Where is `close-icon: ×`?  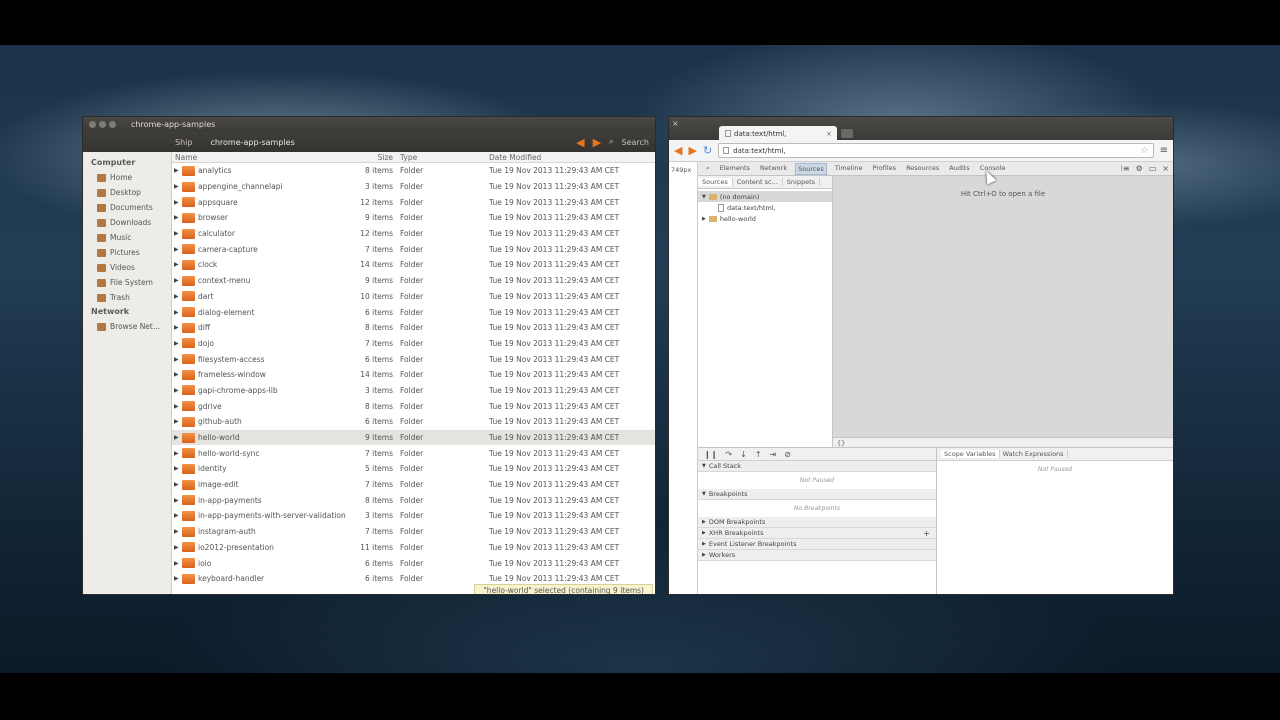
close-icon: × is located at coordinates (1165, 168).